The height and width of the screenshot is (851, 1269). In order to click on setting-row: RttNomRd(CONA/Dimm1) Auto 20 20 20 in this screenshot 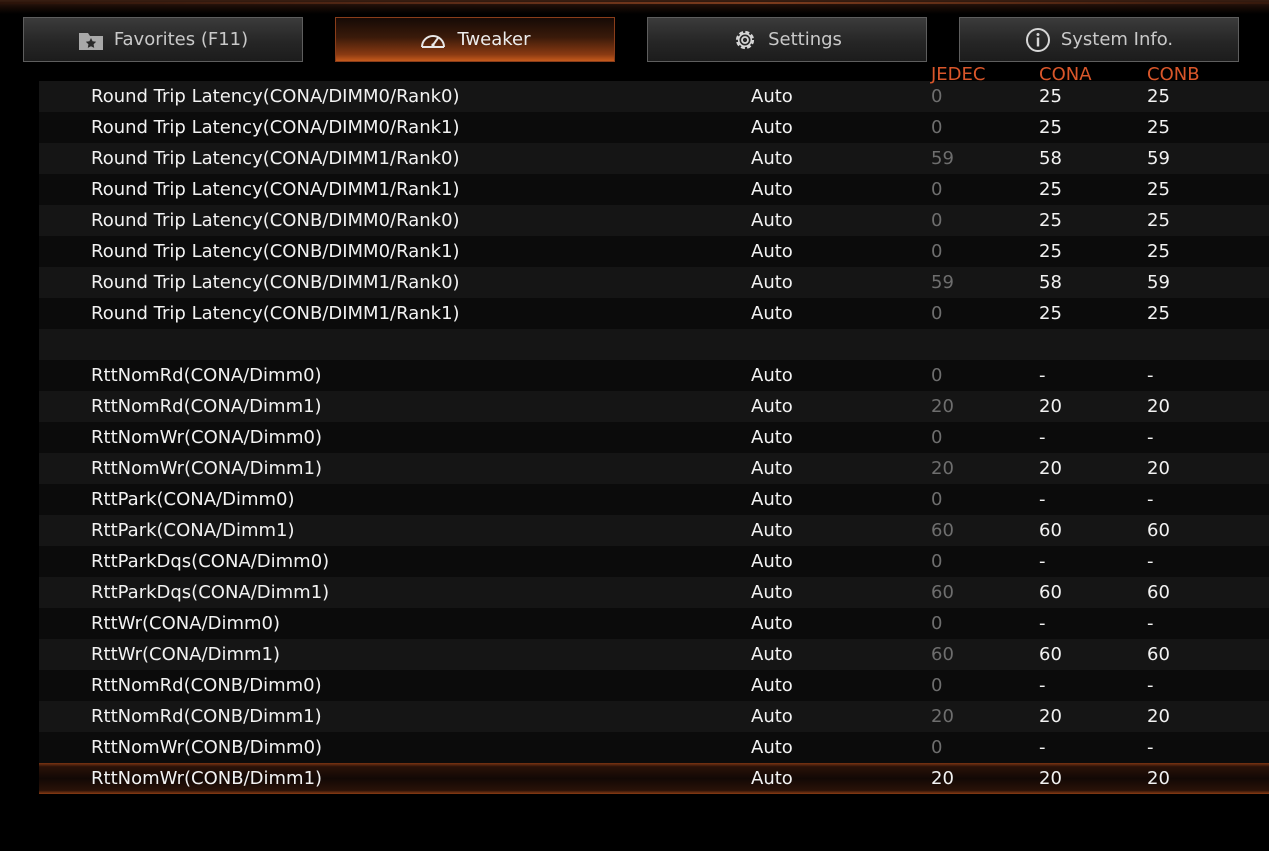, I will do `click(654, 406)`.